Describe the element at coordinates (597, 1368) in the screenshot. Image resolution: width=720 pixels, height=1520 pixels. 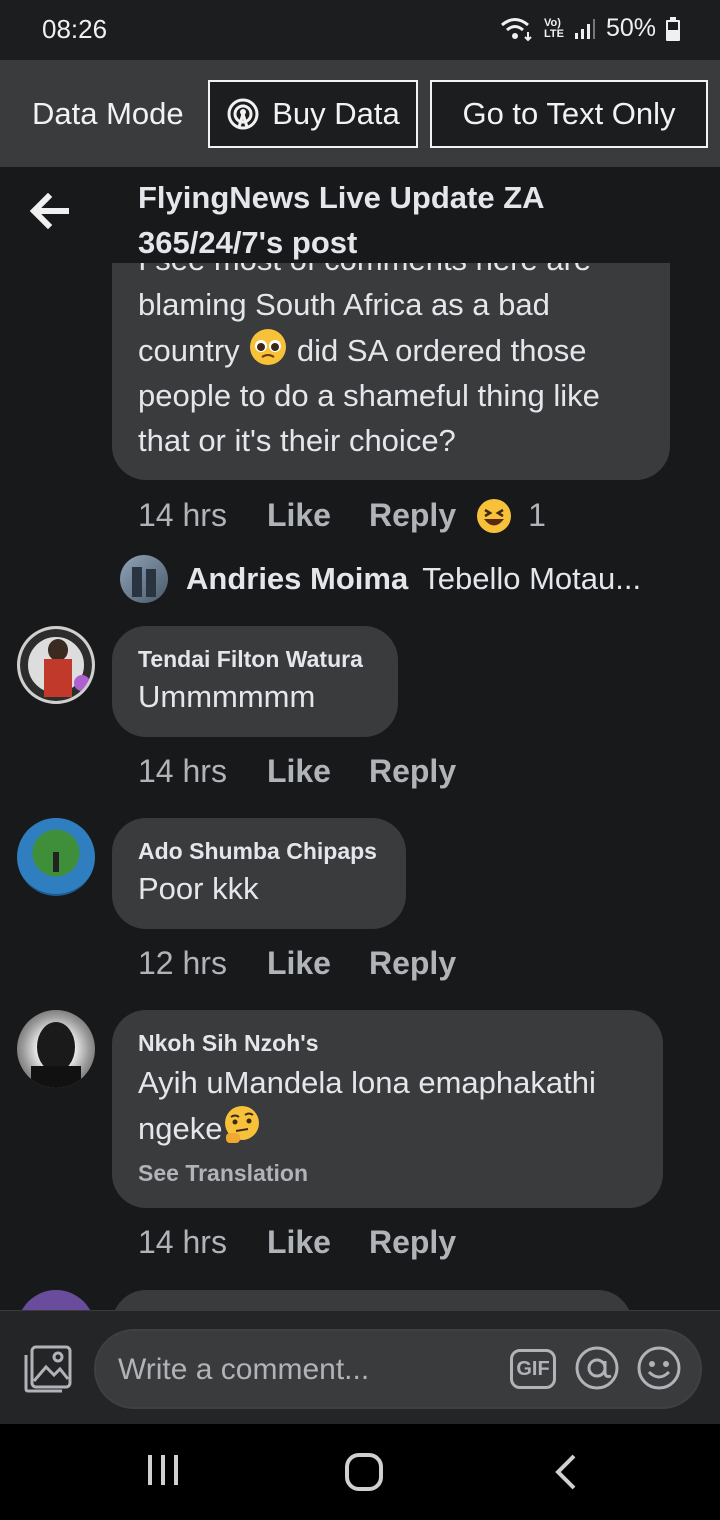
I see `mention-icon` at that location.